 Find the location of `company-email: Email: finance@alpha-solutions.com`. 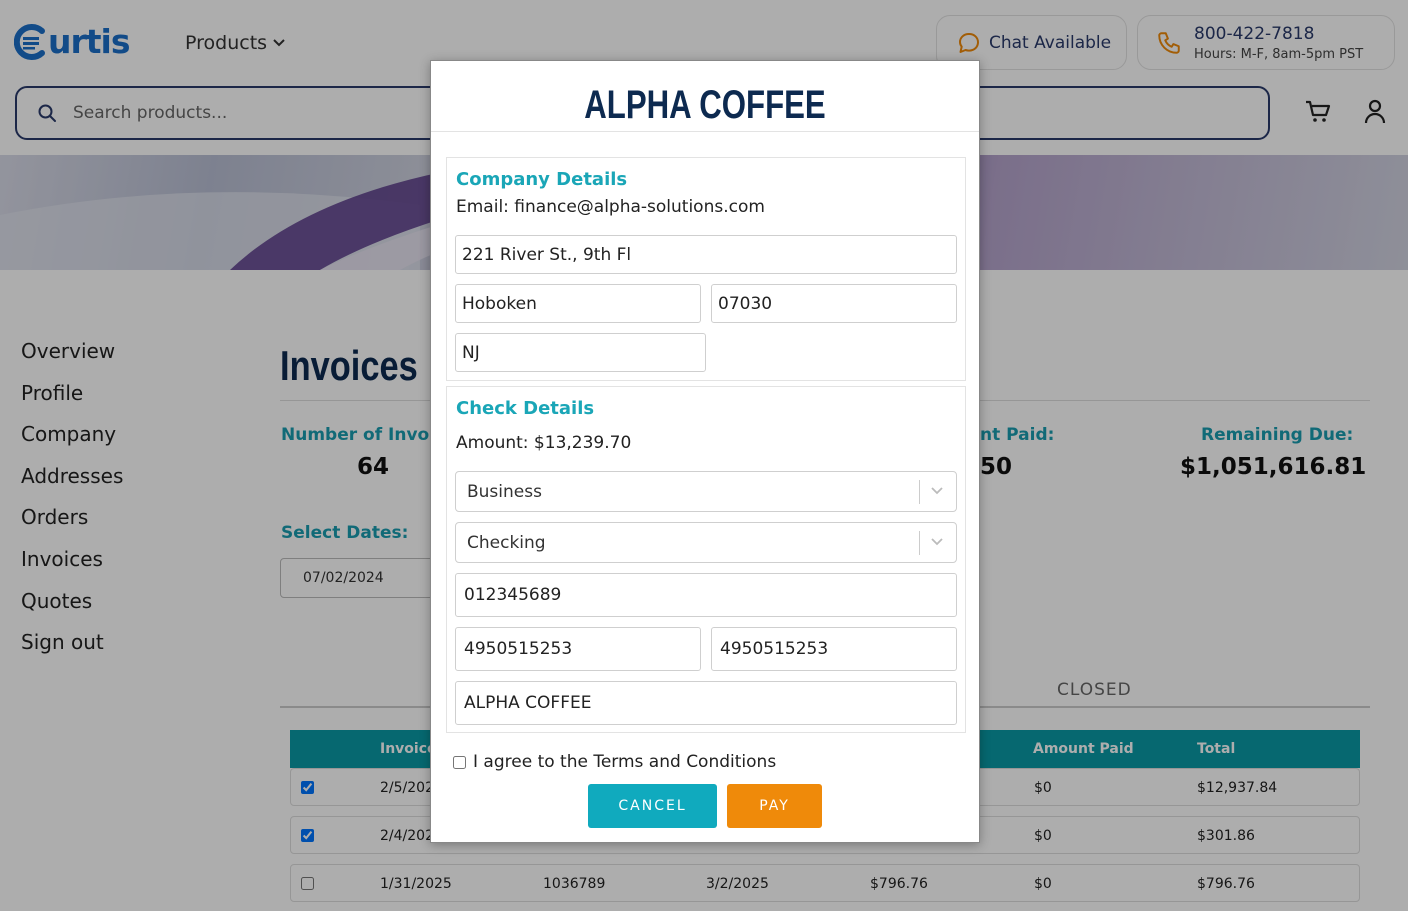

company-email: Email: finance@alpha-solutions.com is located at coordinates (610, 207).